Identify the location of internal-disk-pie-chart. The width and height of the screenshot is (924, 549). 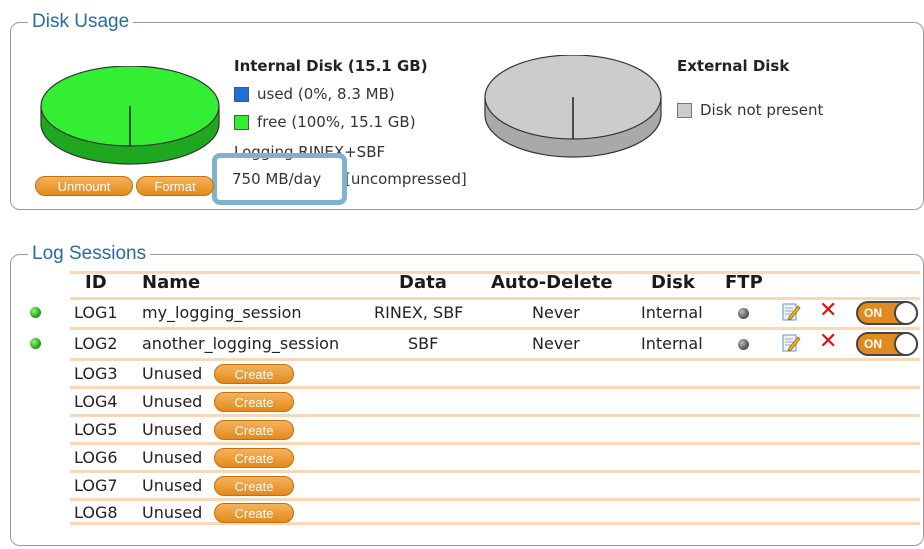
(130, 115).